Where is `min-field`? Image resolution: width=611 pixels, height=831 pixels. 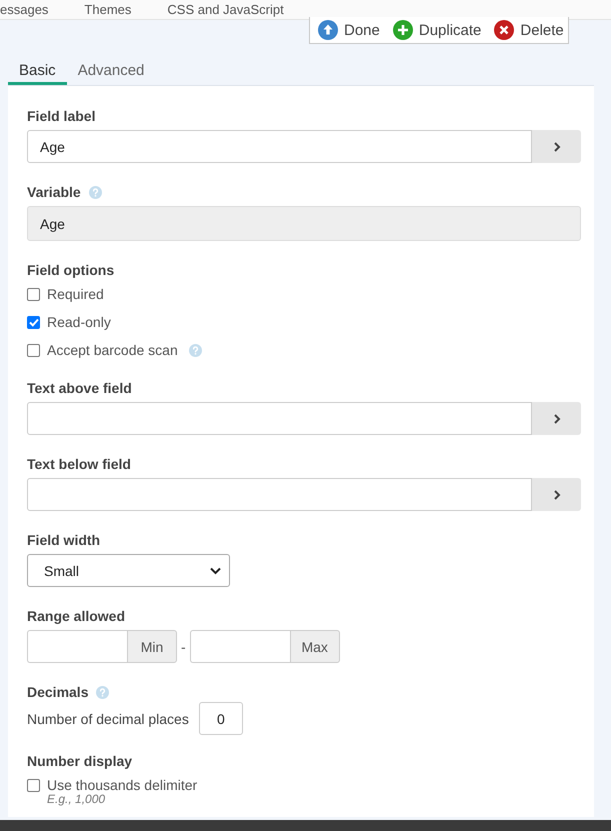 min-field is located at coordinates (77, 646).